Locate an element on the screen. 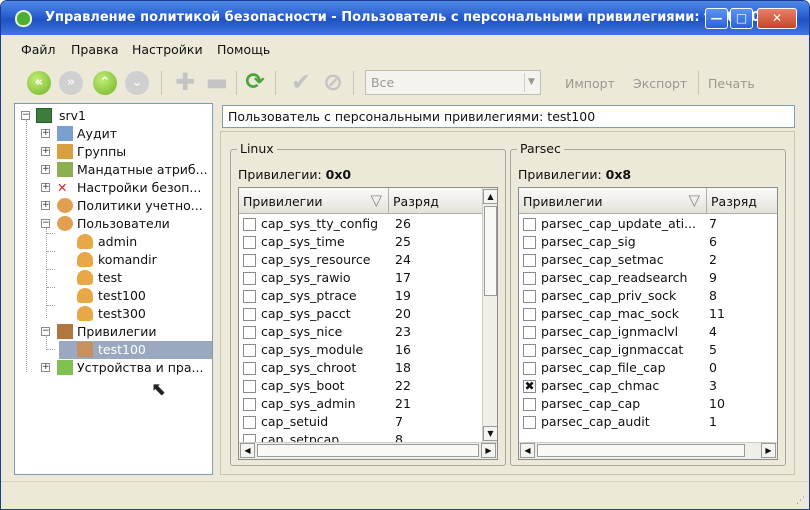 The width and height of the screenshot is (810, 510). table-row: cap_sys_admin 21 is located at coordinates (360, 404).